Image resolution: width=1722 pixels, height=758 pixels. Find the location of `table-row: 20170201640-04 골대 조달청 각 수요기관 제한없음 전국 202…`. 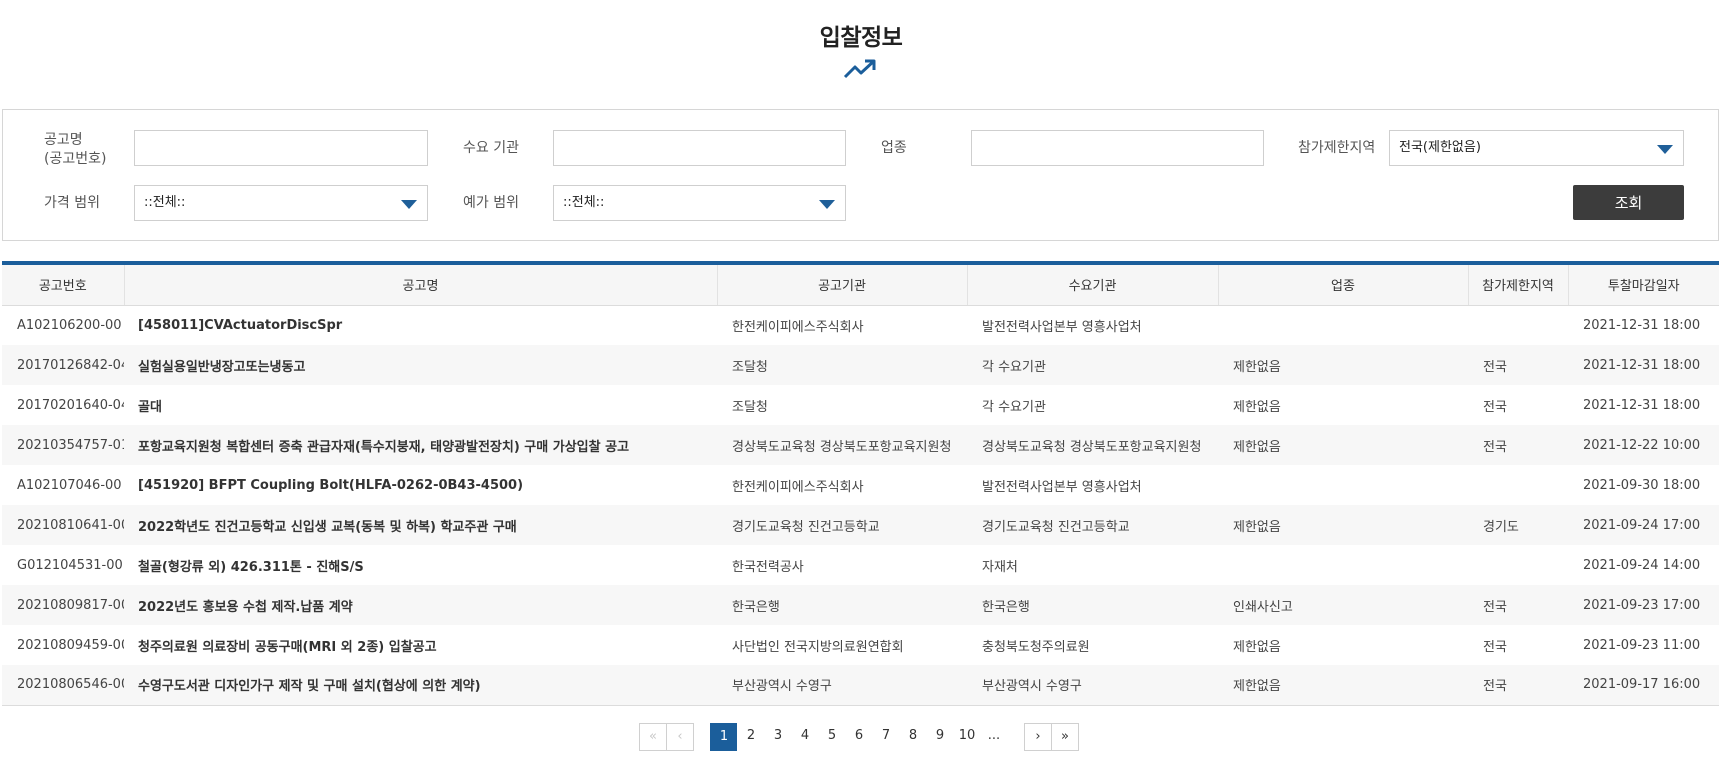

table-row: 20170201640-04 골대 조달청 각 수요기관 제한없음 전국 202… is located at coordinates (860, 405).